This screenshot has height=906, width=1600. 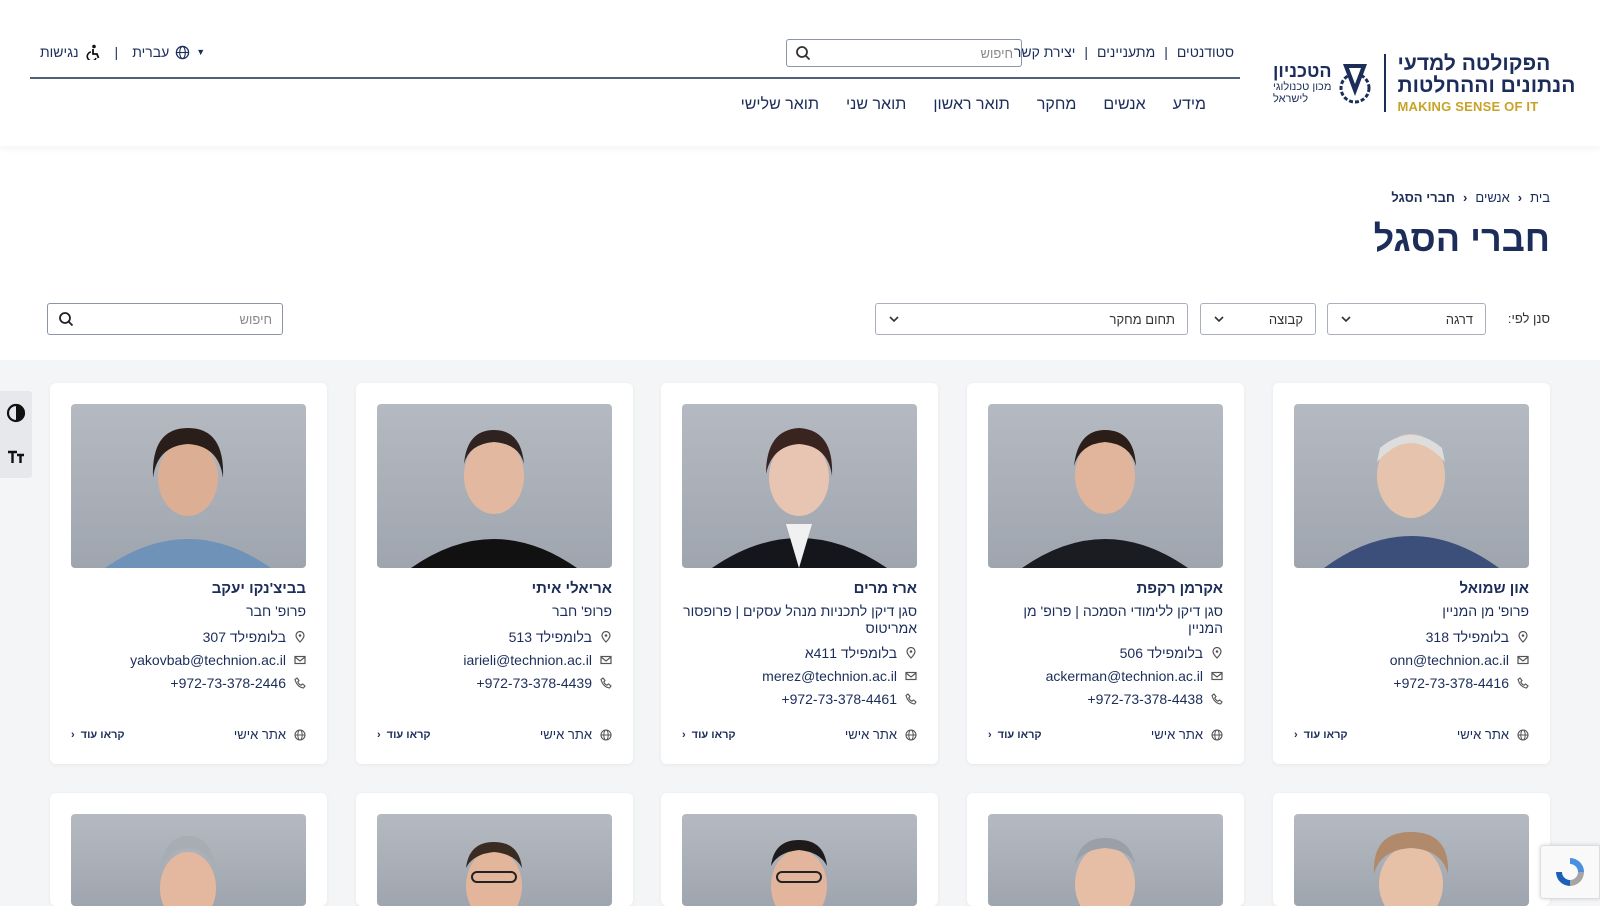 I want to click on rank-select: דרגה, so click(x=1406, y=319).